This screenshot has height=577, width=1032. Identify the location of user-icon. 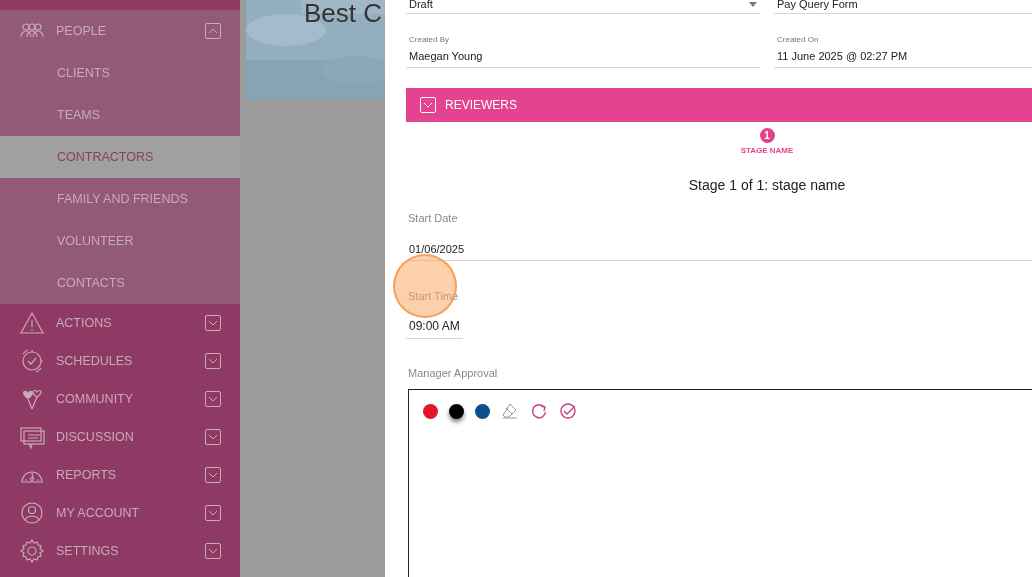
(32, 513).